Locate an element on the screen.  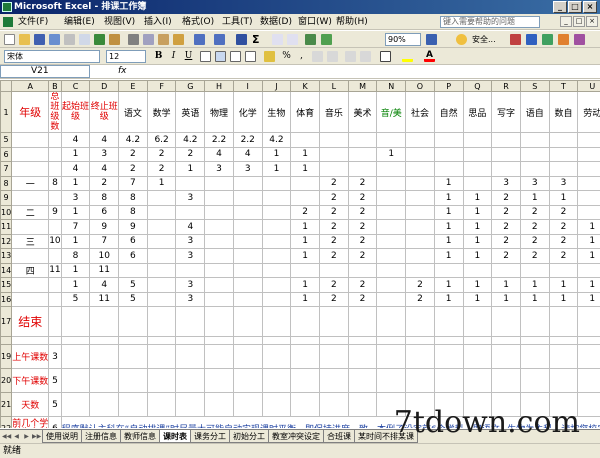
decrease-indent-icon is located at coordinates (350, 56).